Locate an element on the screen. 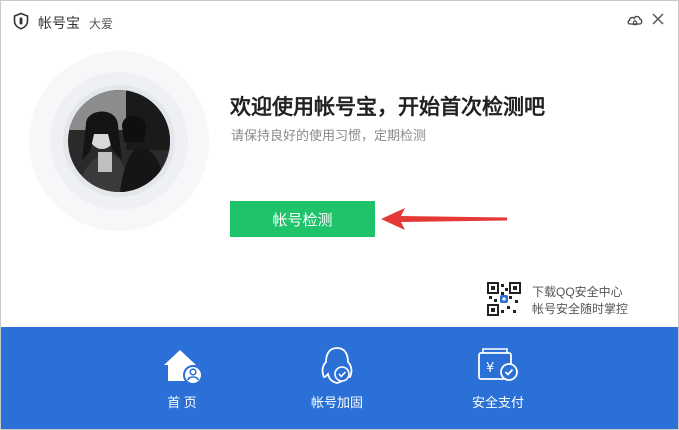 The width and height of the screenshot is (679, 430). close-icon is located at coordinates (658, 19).